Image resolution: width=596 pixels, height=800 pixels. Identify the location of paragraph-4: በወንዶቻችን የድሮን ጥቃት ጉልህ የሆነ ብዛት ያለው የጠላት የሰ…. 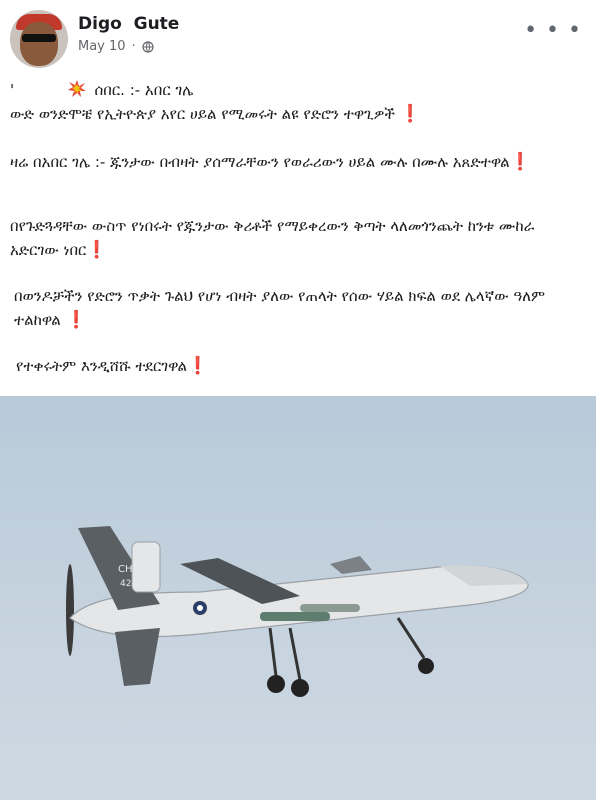
(294, 308).